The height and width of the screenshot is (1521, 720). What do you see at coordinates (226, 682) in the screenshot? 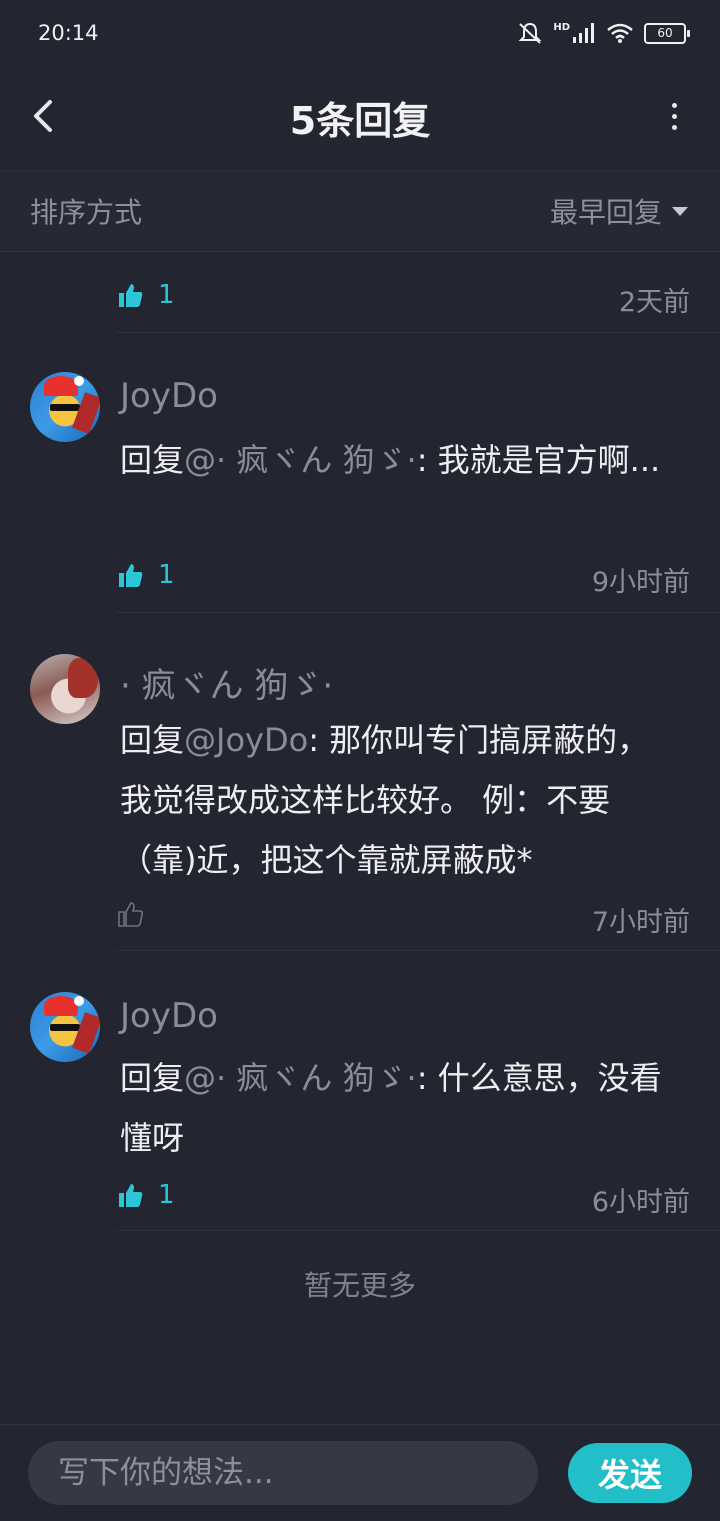
I see `reply-username: · 疯ヾん 狗ゞ·` at bounding box center [226, 682].